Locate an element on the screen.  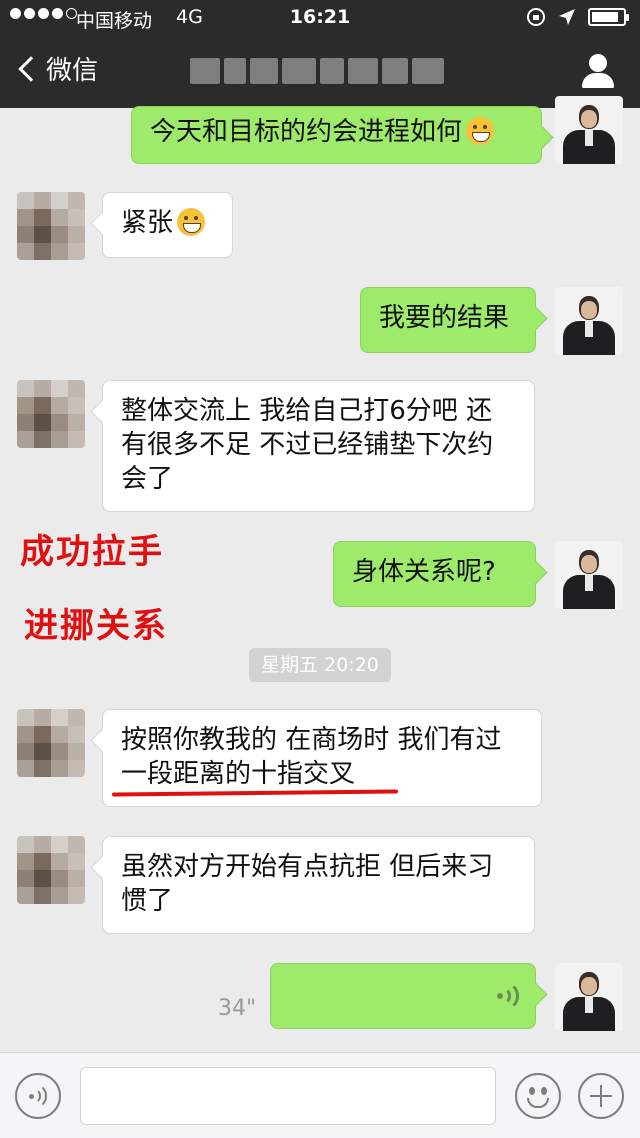
more-options-button is located at coordinates (601, 1096).